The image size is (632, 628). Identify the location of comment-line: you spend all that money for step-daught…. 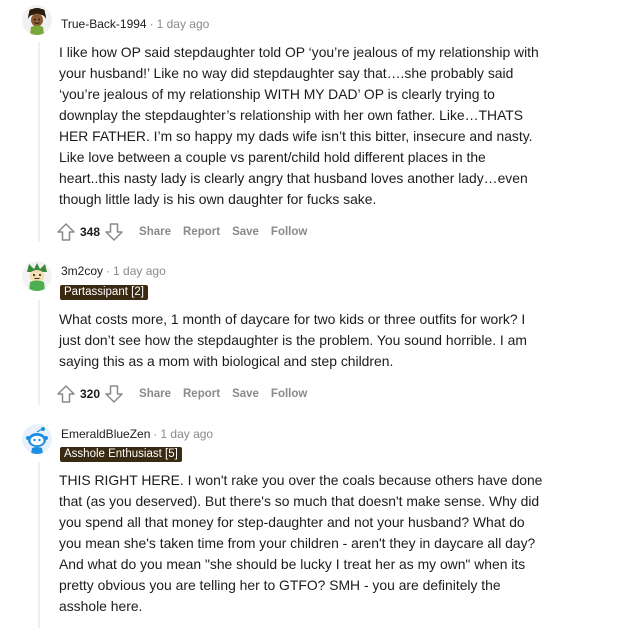
(292, 522).